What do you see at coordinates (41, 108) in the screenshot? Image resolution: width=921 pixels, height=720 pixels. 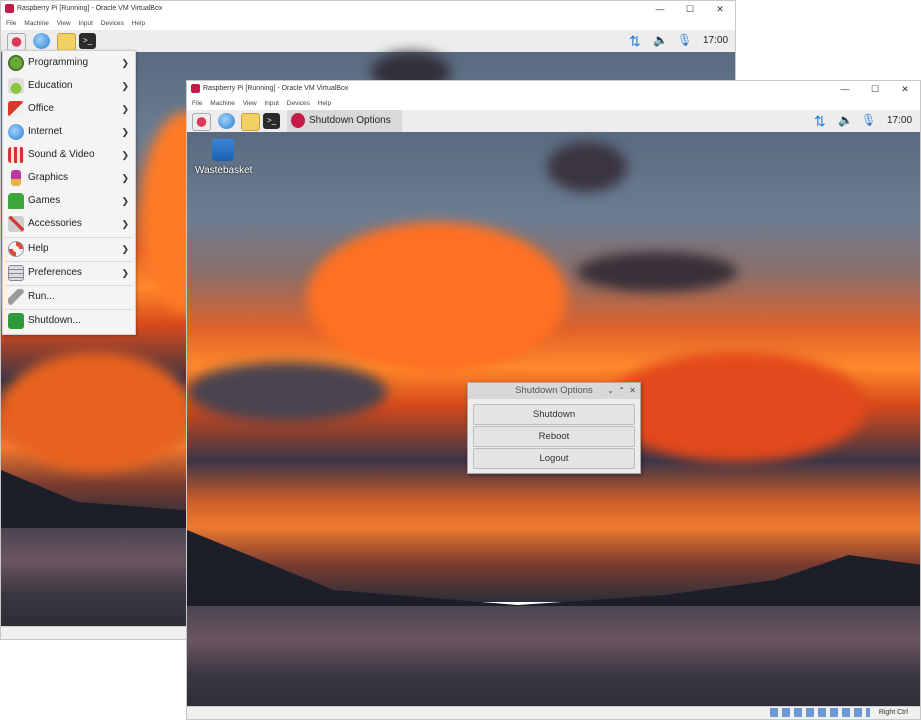 I see `menu-item-label: Office` at bounding box center [41, 108].